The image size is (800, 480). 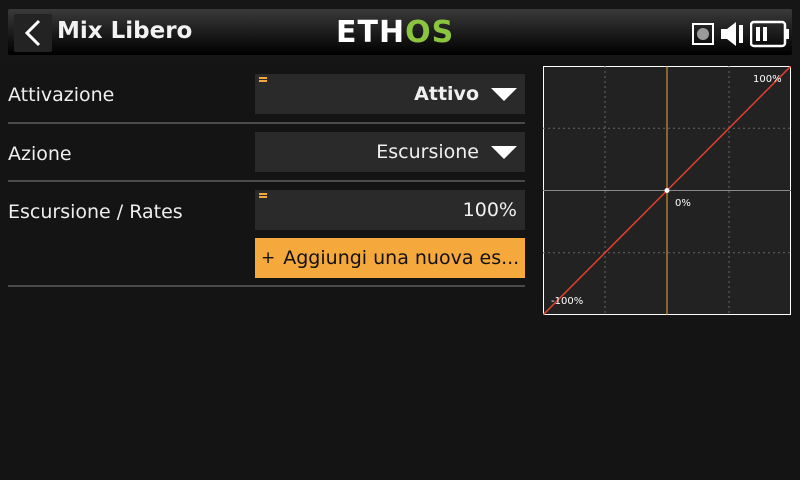 I want to click on back-button, so click(x=33, y=33).